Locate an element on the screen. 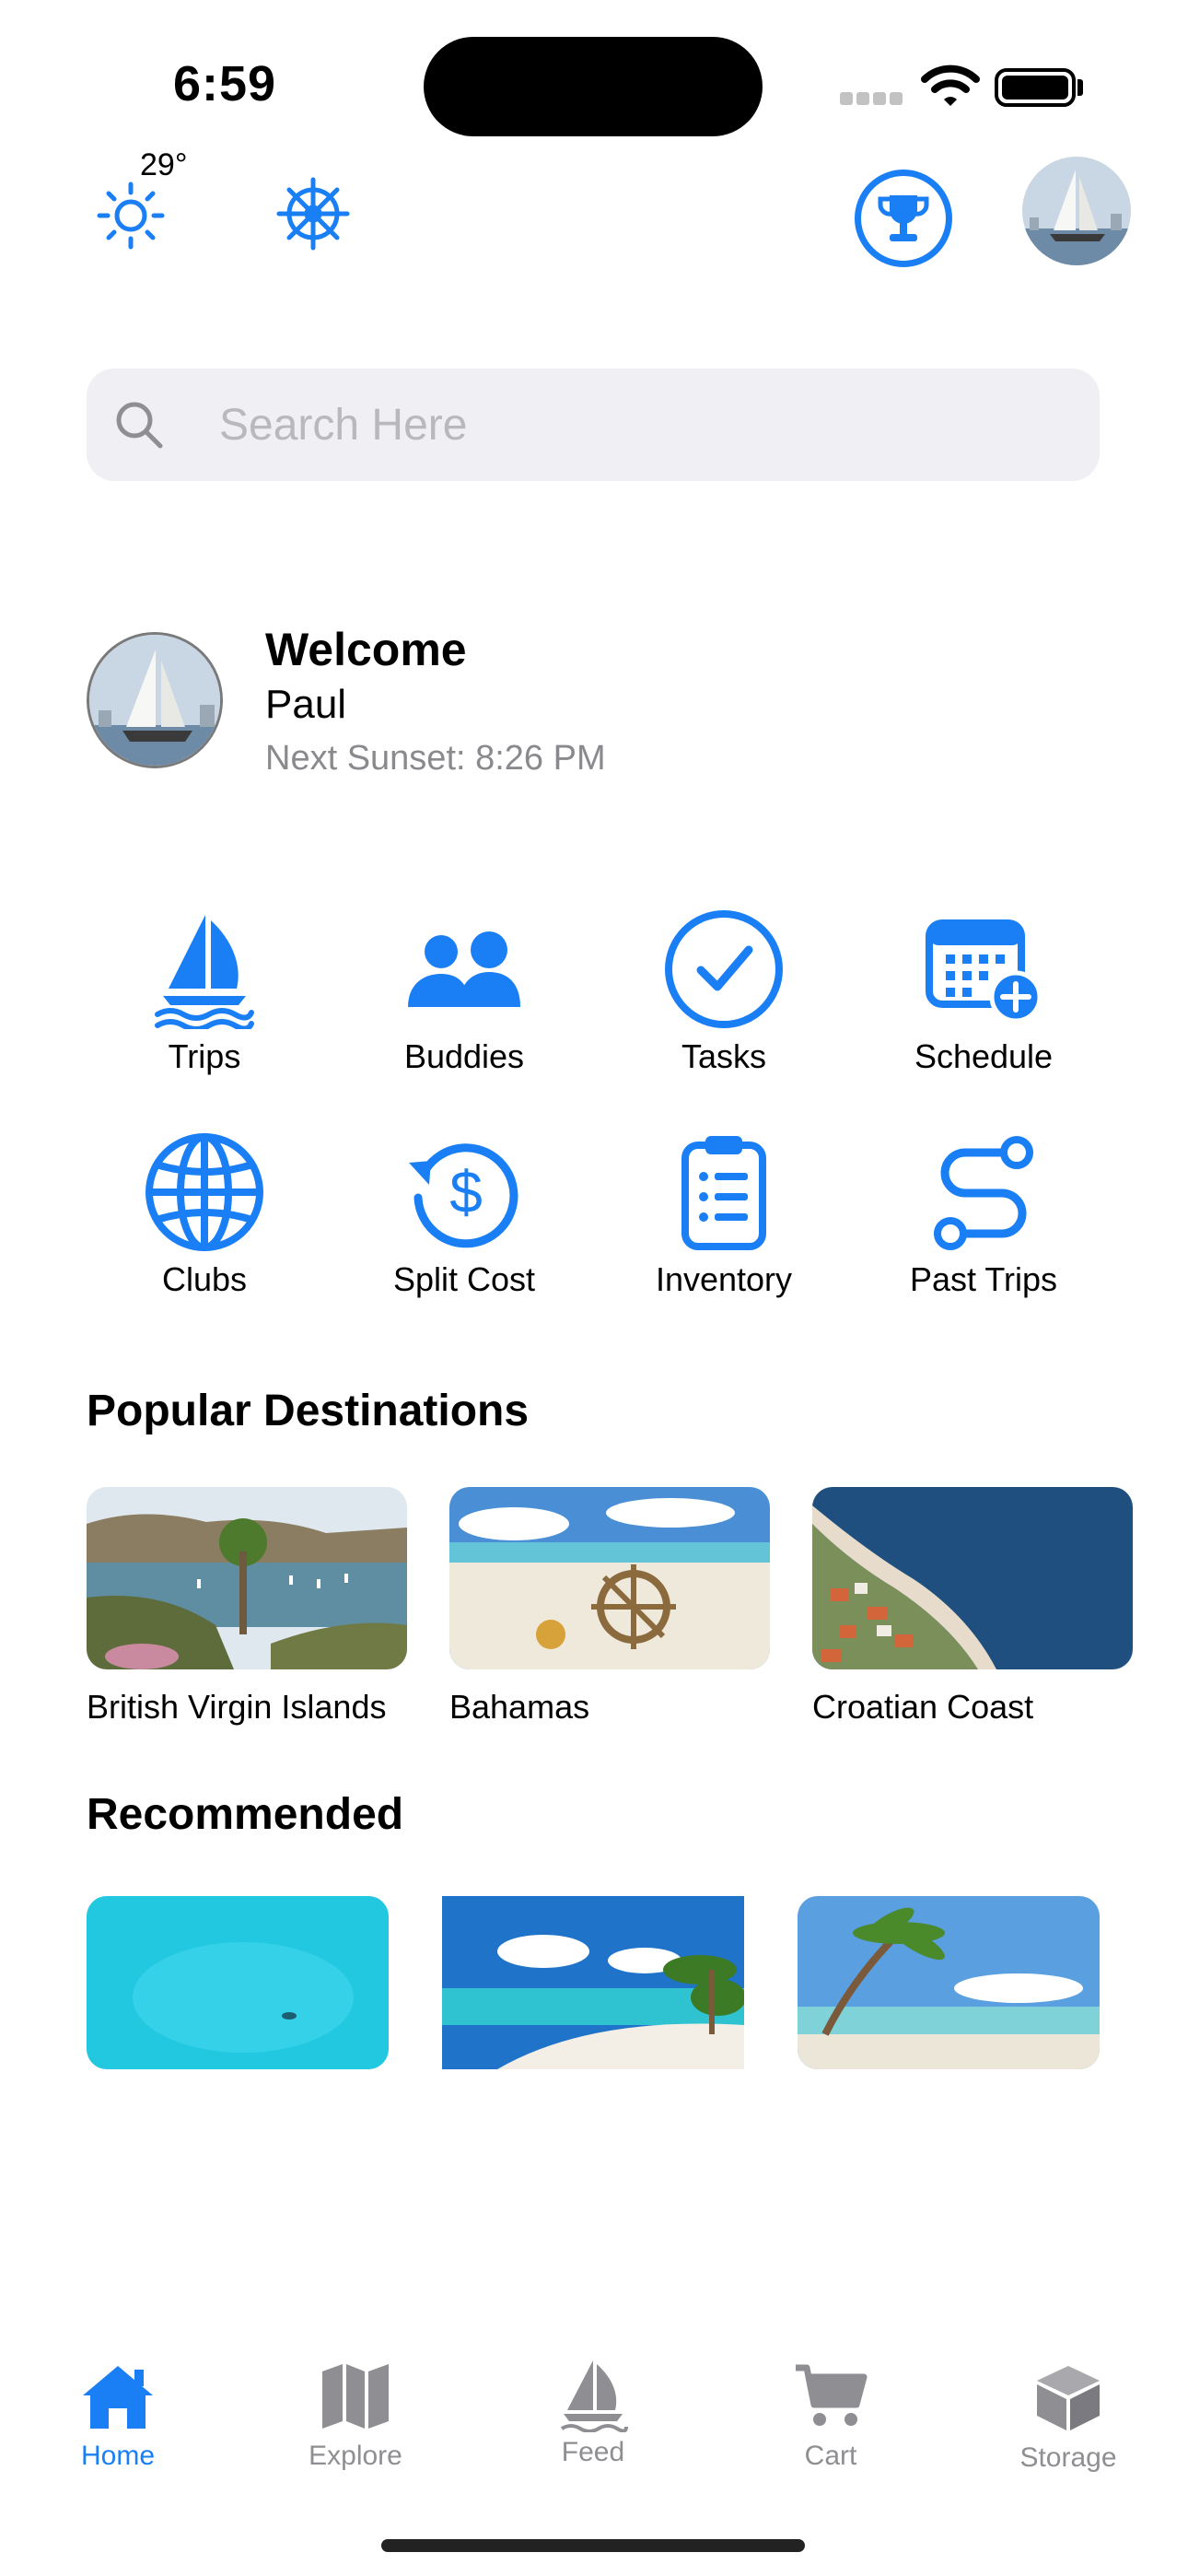 The image size is (1188, 2576). dynamic-island is located at coordinates (593, 86).